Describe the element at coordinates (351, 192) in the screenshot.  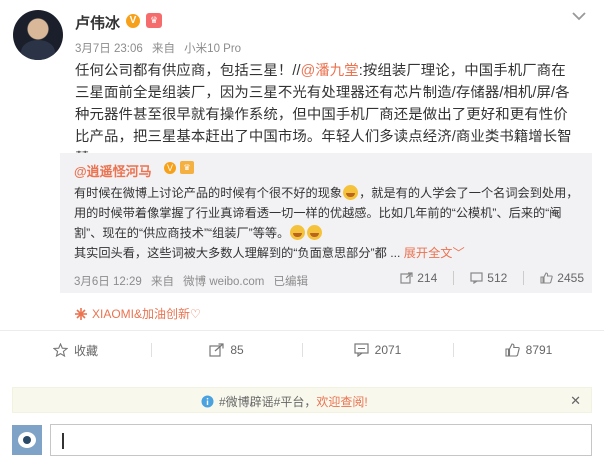
I see `laugh-emoji-icon` at that location.